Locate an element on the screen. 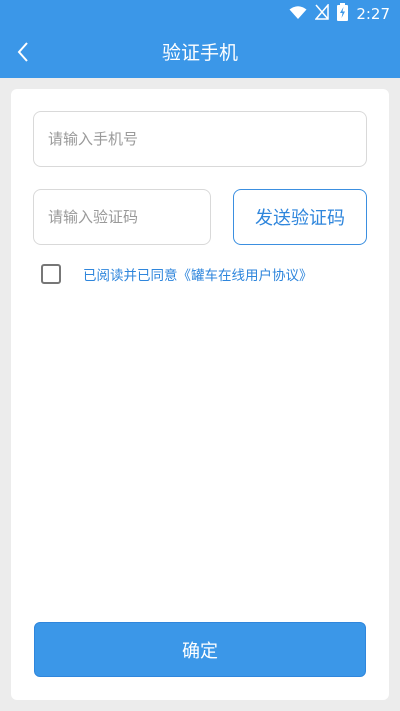 The height and width of the screenshot is (711, 400). verification-code-input is located at coordinates (122, 217).